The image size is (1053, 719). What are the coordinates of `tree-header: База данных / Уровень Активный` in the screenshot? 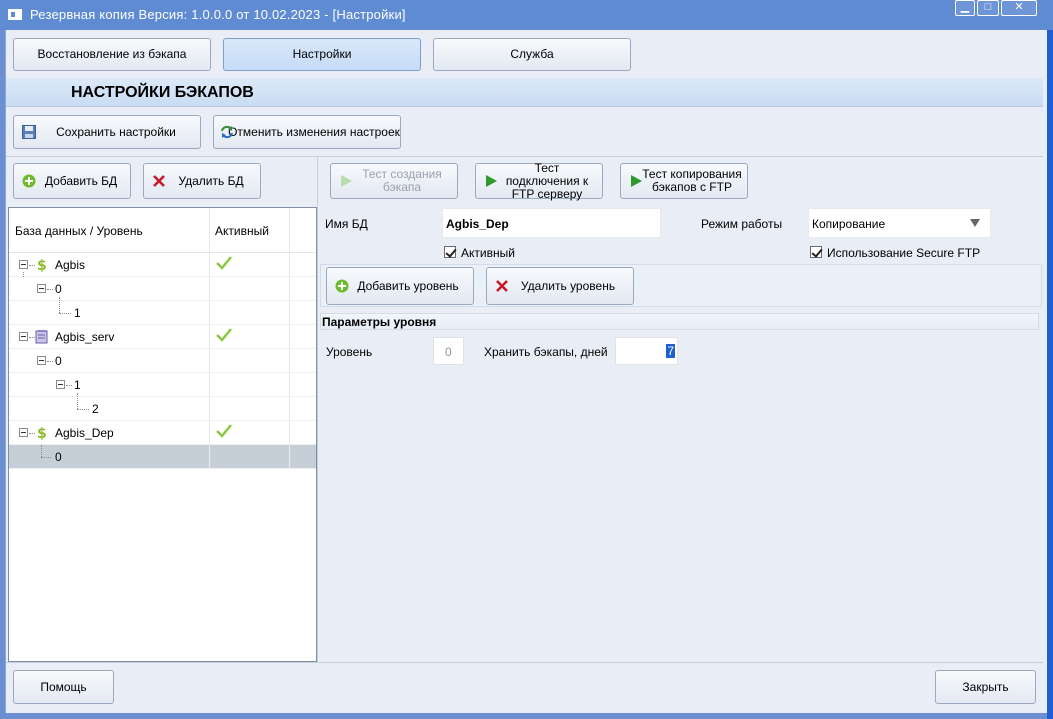 It's located at (162, 230).